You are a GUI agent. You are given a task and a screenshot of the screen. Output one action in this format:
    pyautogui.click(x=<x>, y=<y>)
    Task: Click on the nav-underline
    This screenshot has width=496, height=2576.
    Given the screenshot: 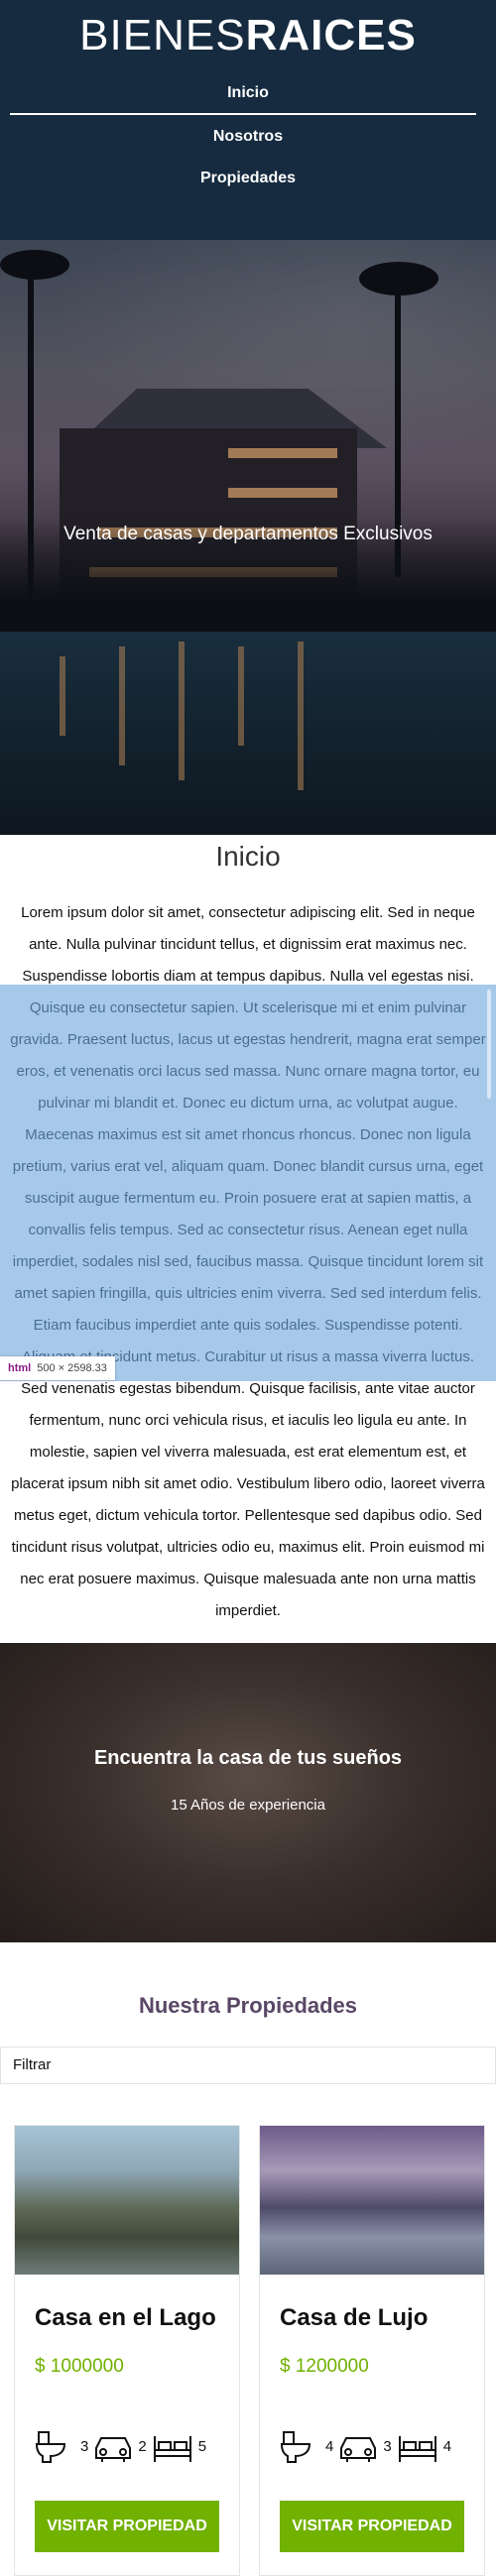 What is the action you would take?
    pyautogui.click(x=243, y=114)
    